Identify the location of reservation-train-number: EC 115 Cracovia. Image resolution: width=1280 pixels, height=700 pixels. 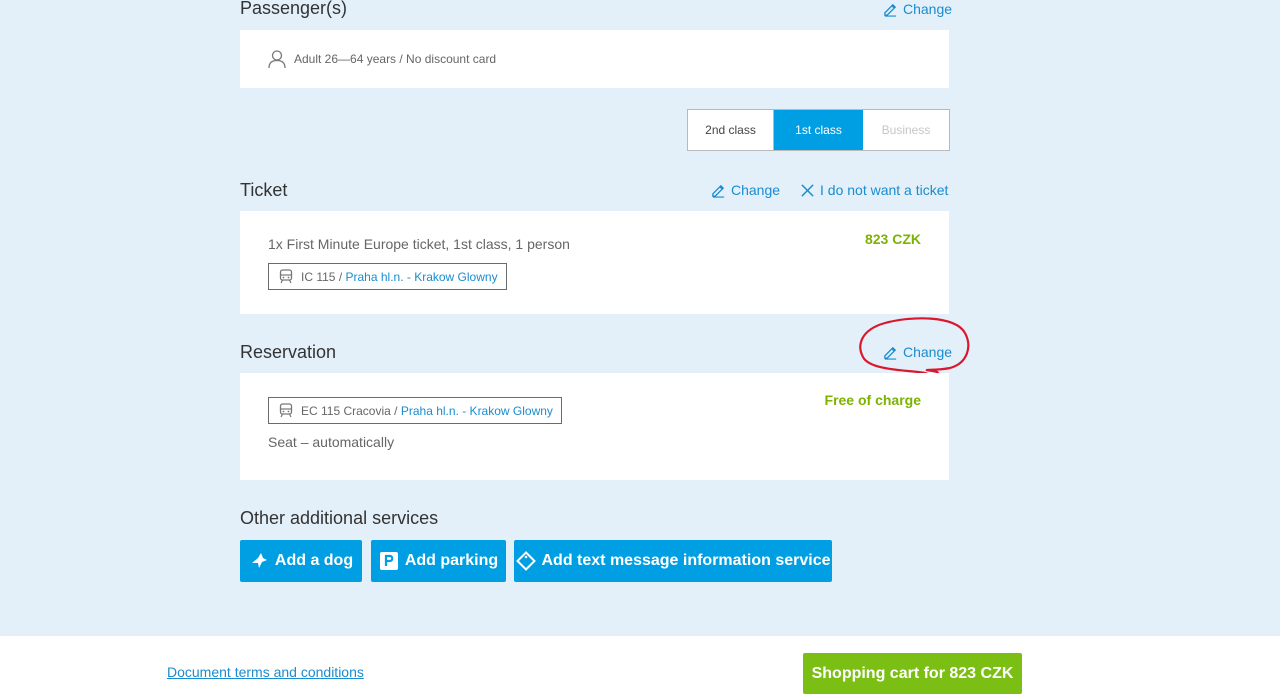
(346, 410).